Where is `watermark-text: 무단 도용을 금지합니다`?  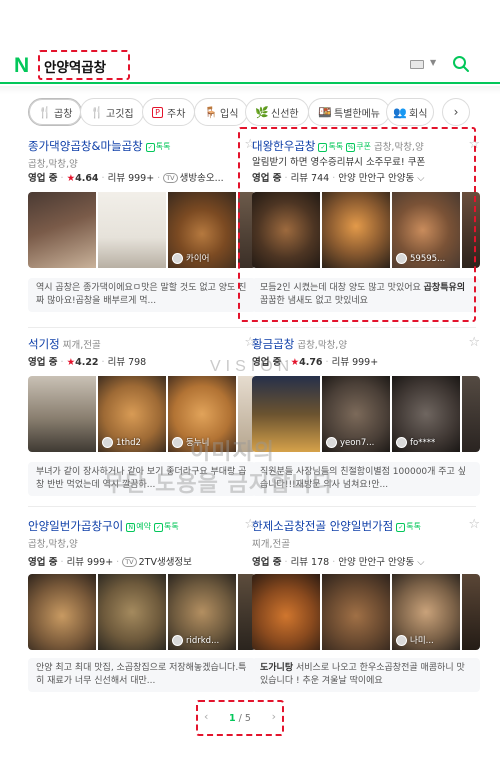
watermark-text: 무단 도용을 금지합니다 is located at coordinates (219, 484).